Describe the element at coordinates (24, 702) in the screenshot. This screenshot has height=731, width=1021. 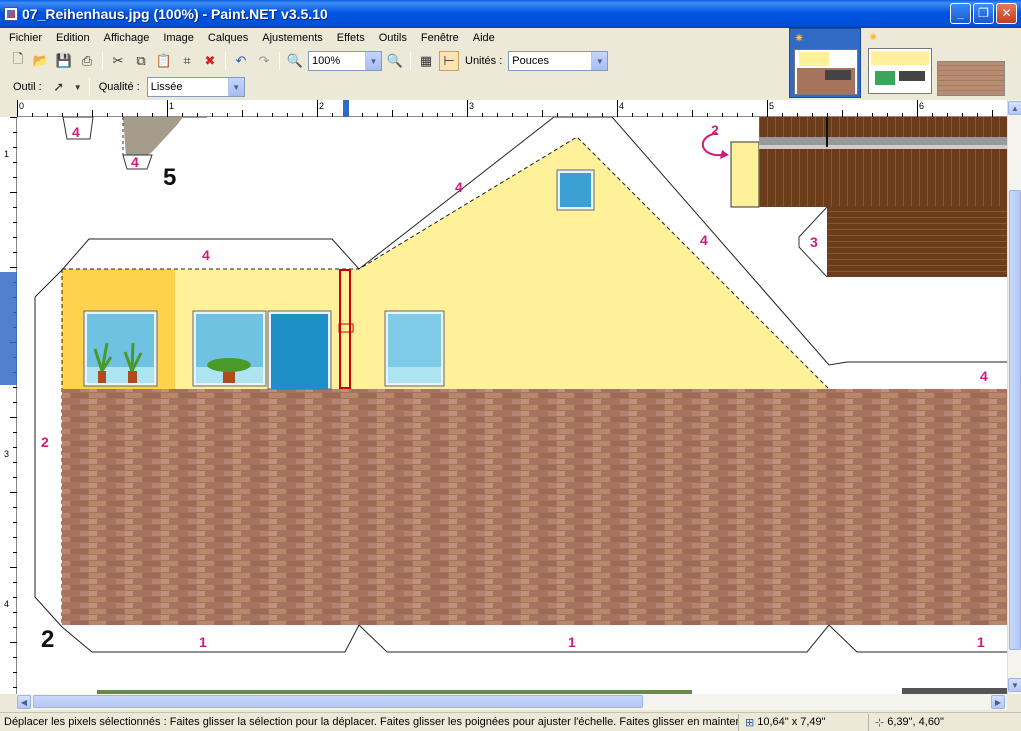
I see `scroll-left-button: ◀` at that location.